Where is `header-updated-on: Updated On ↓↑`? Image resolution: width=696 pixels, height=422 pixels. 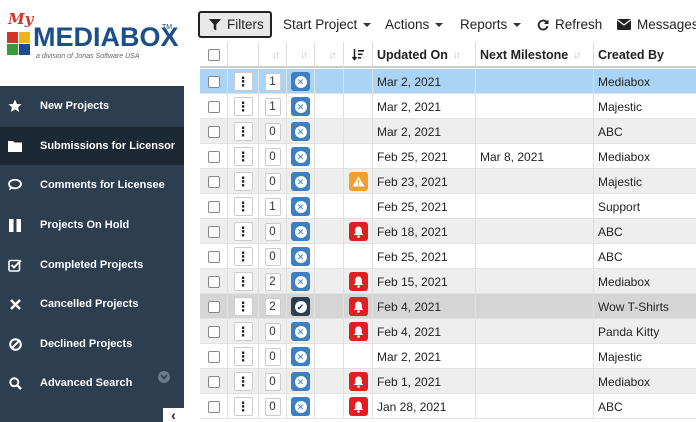 header-updated-on: Updated On ↓↑ is located at coordinates (424, 55).